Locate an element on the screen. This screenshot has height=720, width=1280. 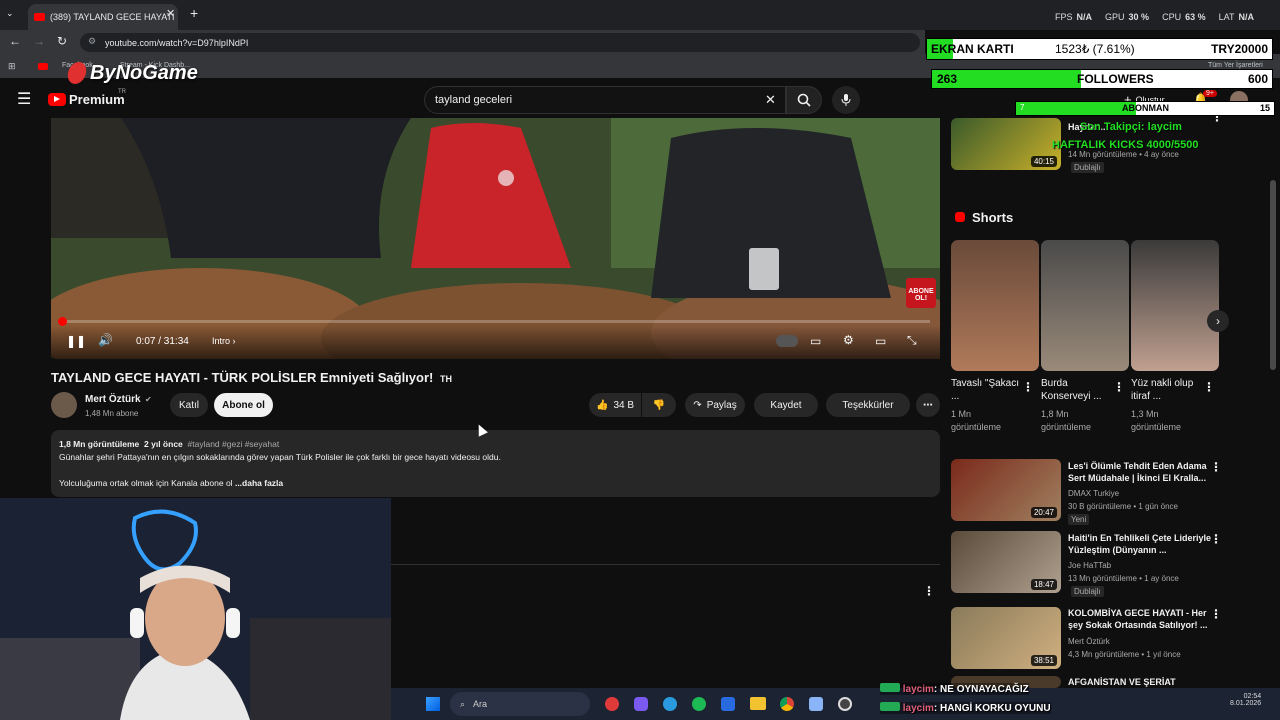
sidebar-video-channel: Joe HaTTab is located at coordinates (1089, 565).